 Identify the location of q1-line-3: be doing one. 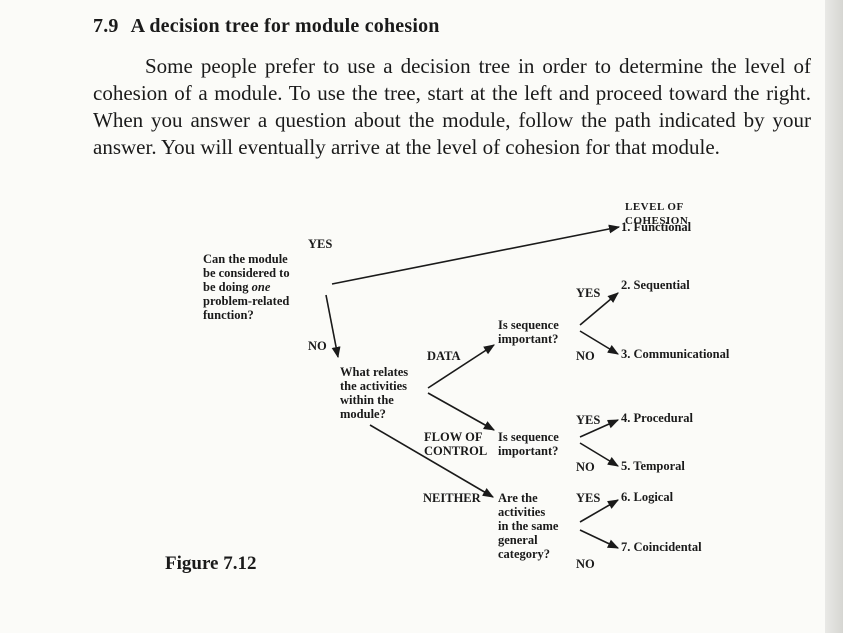
(237, 287).